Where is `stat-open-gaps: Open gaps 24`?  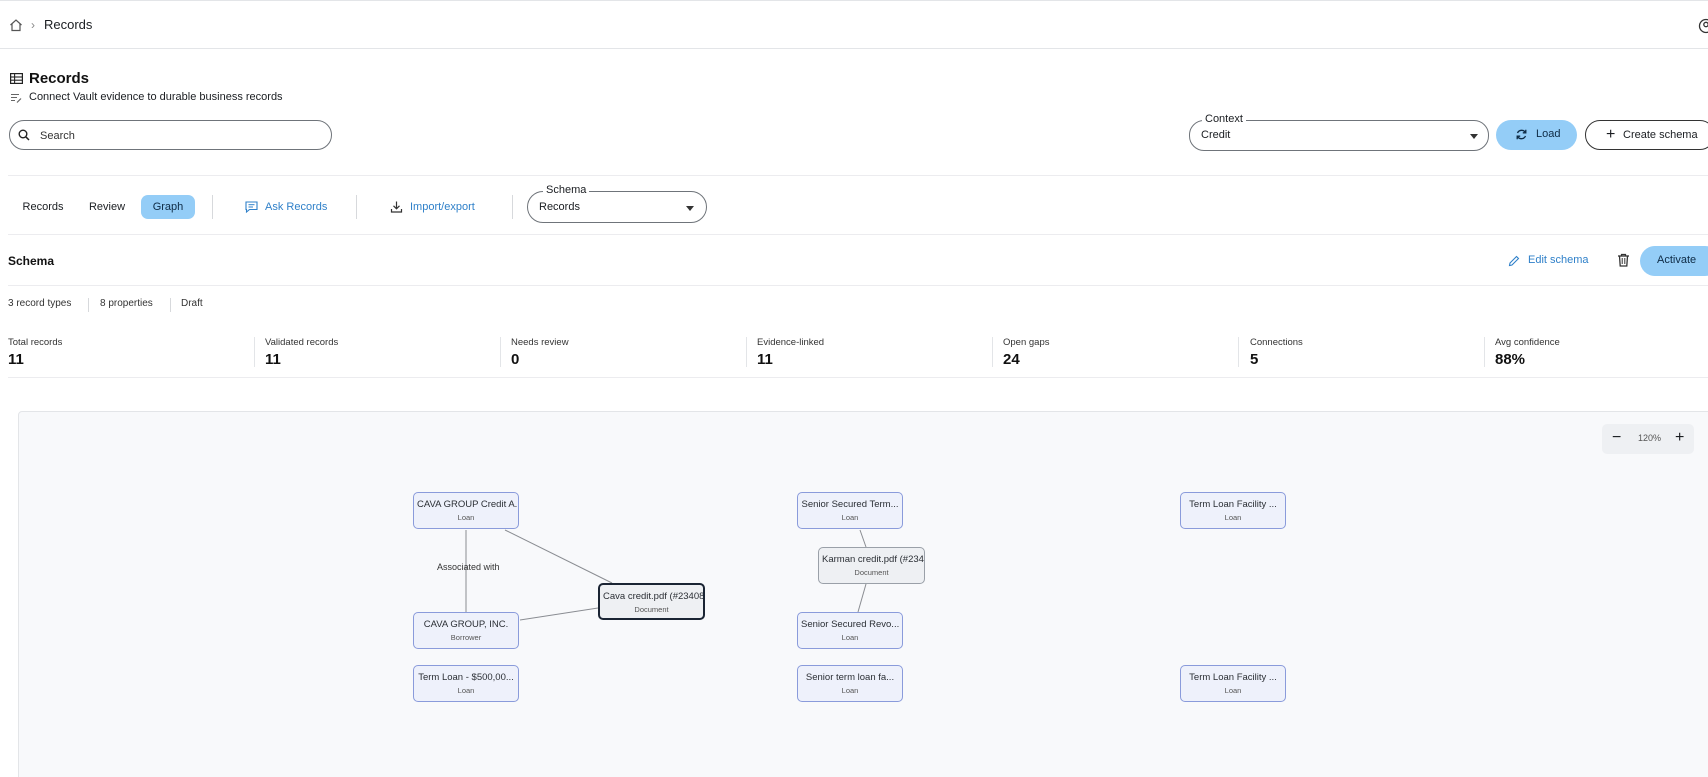 stat-open-gaps: Open gaps 24 is located at coordinates (1026, 352).